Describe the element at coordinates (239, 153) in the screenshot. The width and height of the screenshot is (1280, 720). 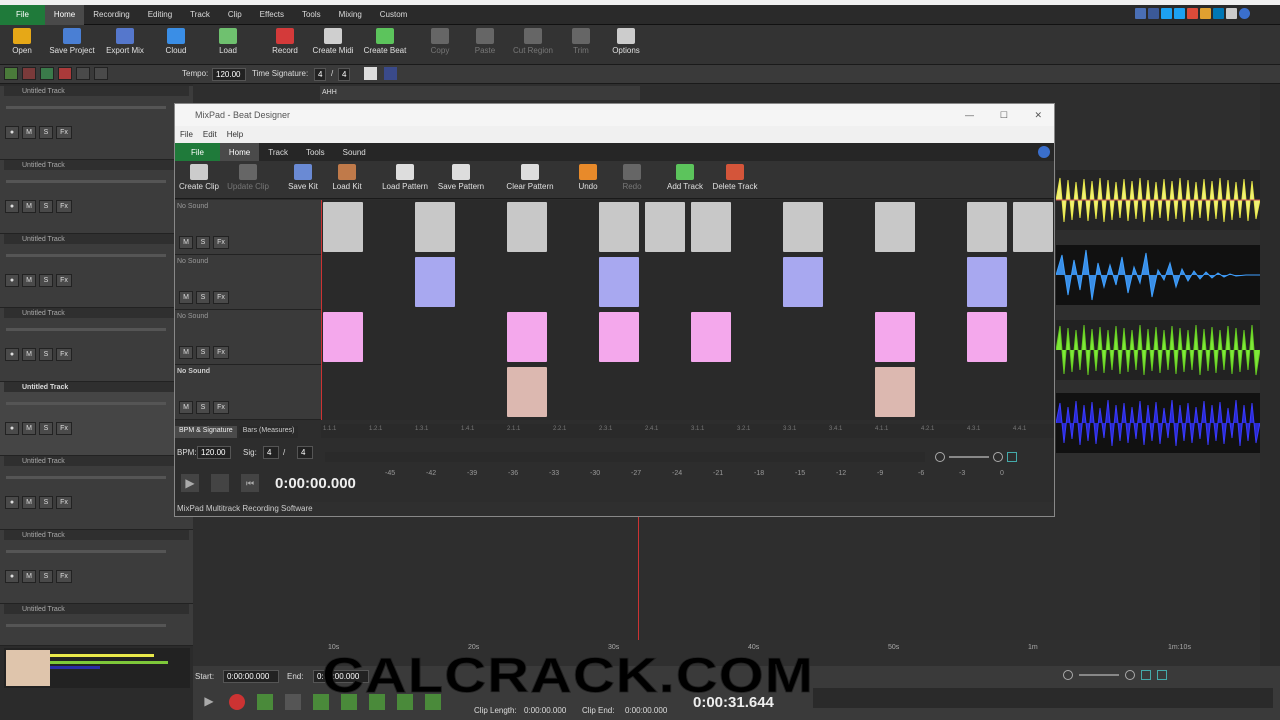
I see `dtab-home: Home` at that location.